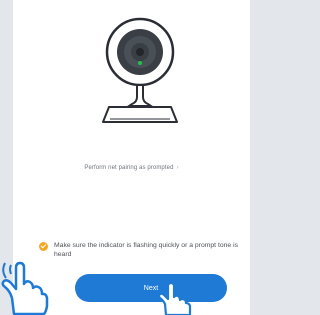 The image size is (320, 315). What do you see at coordinates (43, 246) in the screenshot?
I see `checkbox-checked-icon` at bounding box center [43, 246].